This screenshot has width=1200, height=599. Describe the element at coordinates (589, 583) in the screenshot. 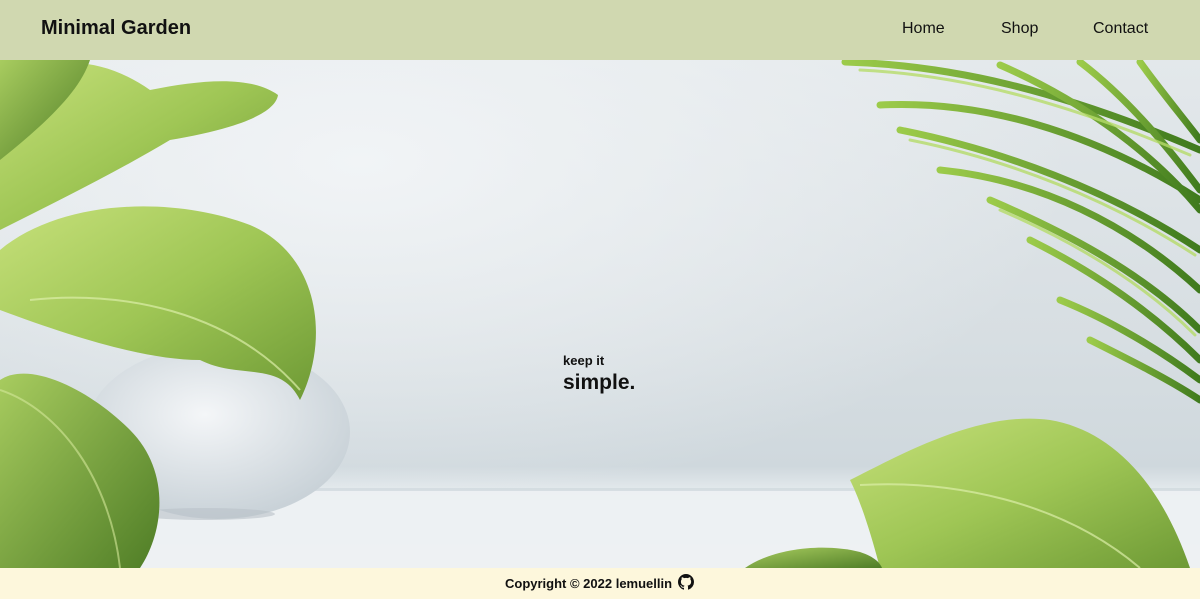

I see `copyright-text: Copyright © 2022 lemuellin` at that location.